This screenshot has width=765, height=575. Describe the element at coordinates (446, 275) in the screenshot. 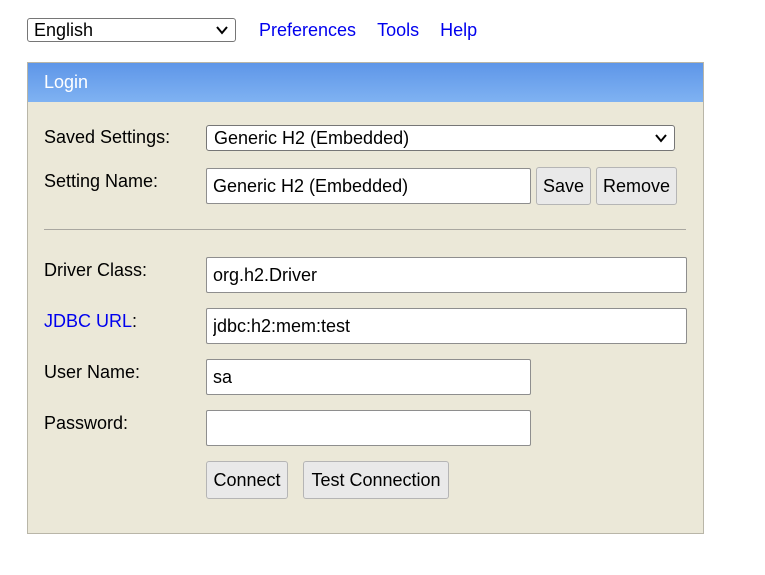

I see `driver-class-input` at that location.